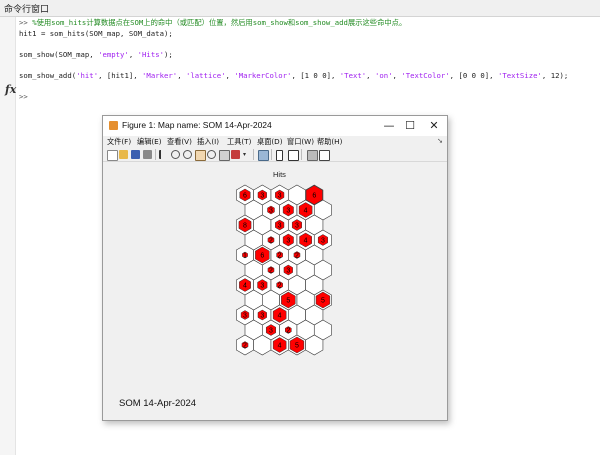  Describe the element at coordinates (410, 126) in the screenshot. I see `maximize-icon: ☐` at that location.